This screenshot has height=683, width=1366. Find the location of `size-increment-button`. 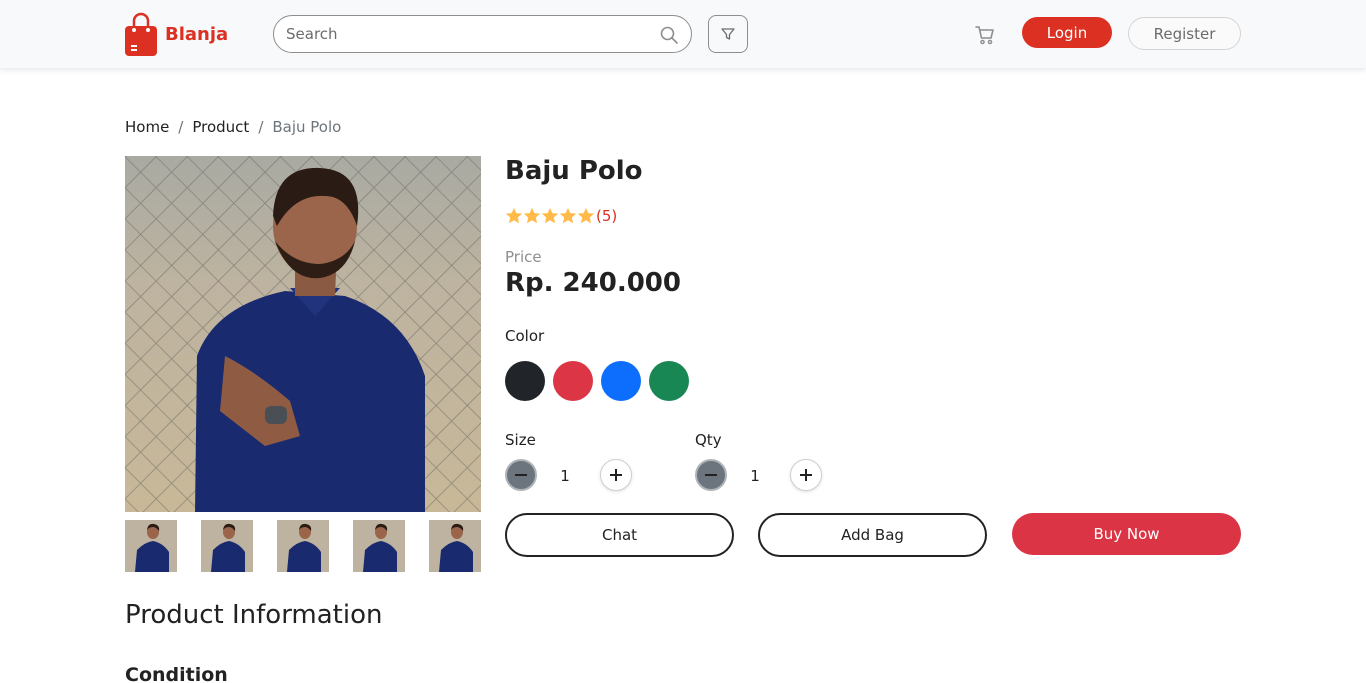

size-increment-button is located at coordinates (616, 475).